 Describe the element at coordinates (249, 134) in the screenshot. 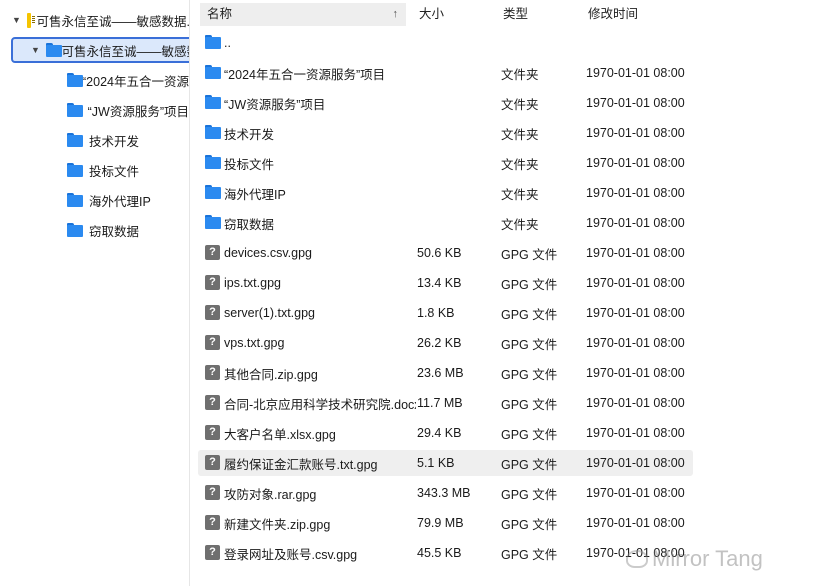

I see `file-name: 技术开发` at that location.